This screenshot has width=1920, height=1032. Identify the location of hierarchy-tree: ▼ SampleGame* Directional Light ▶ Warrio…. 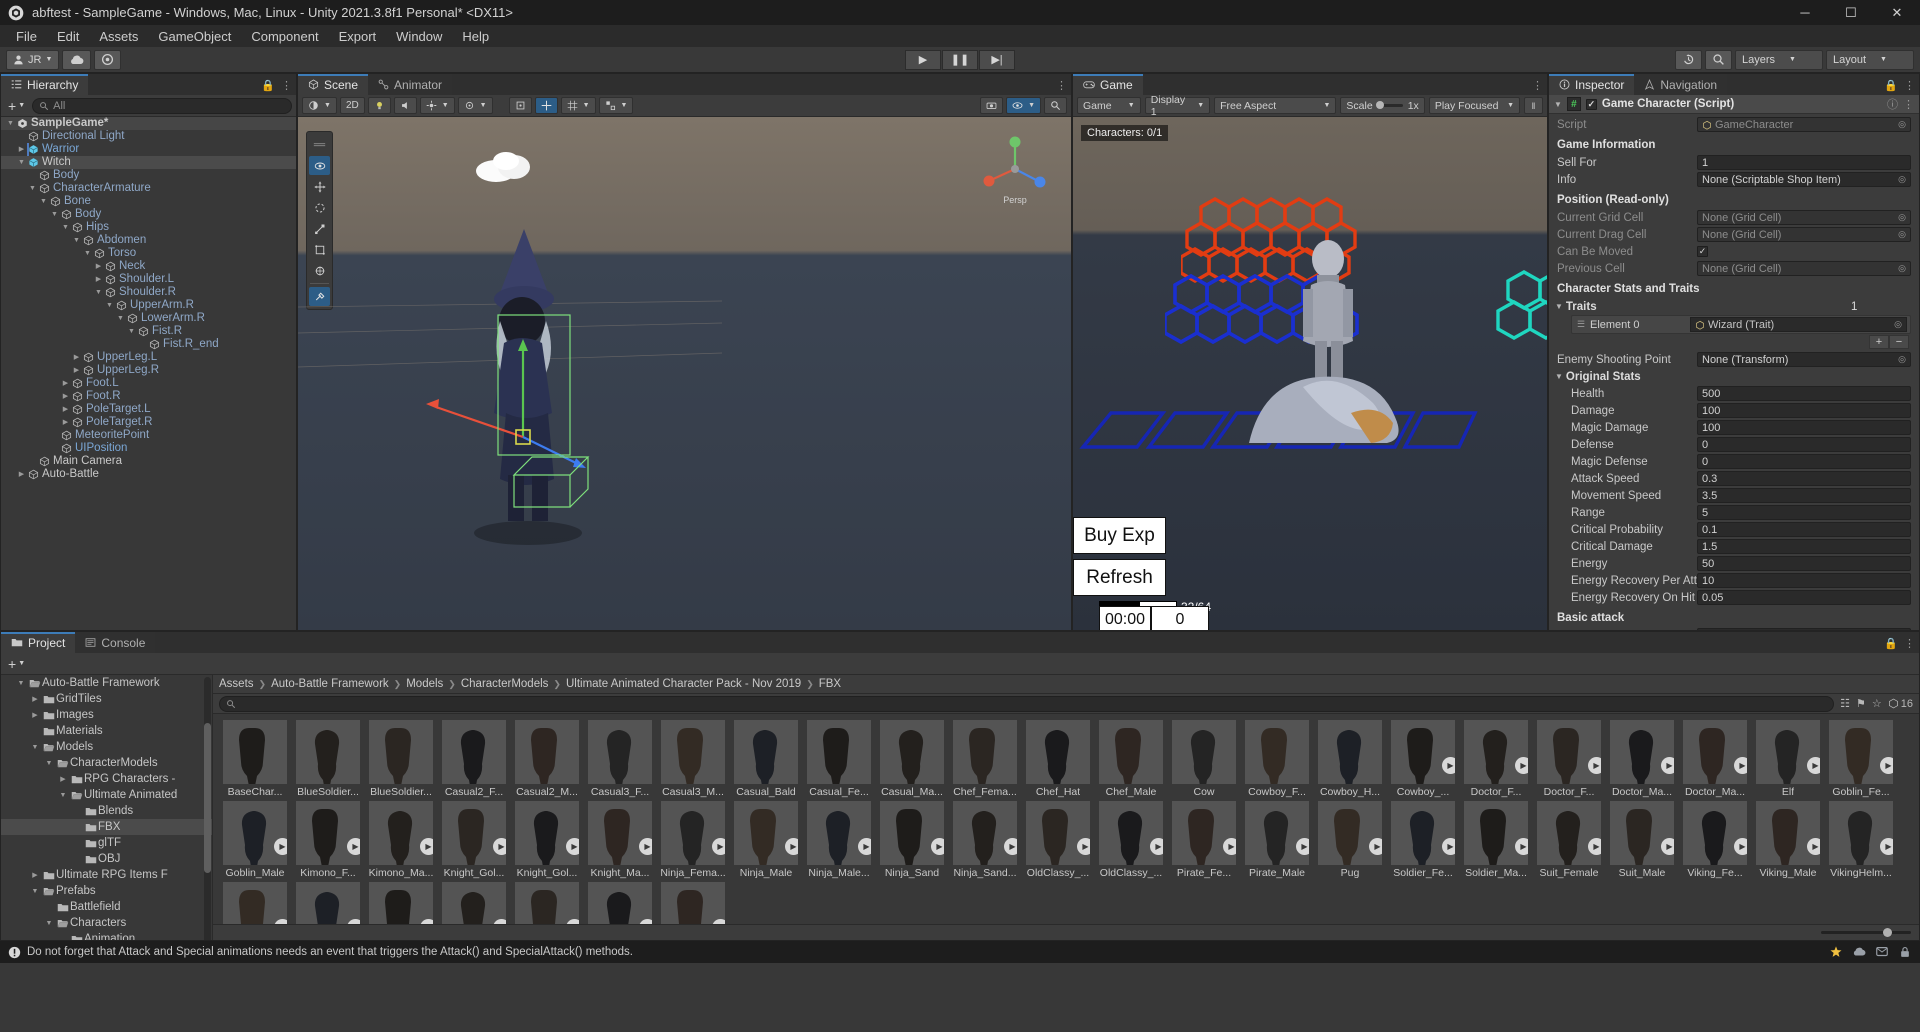
(148, 373).